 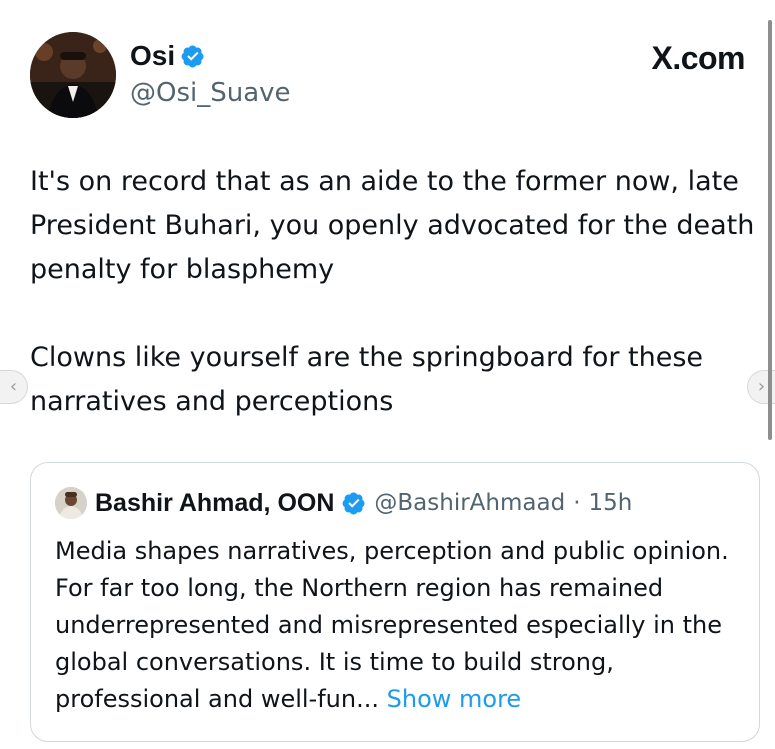 What do you see at coordinates (611, 503) in the screenshot?
I see `quoted-timestamp: 15h` at bounding box center [611, 503].